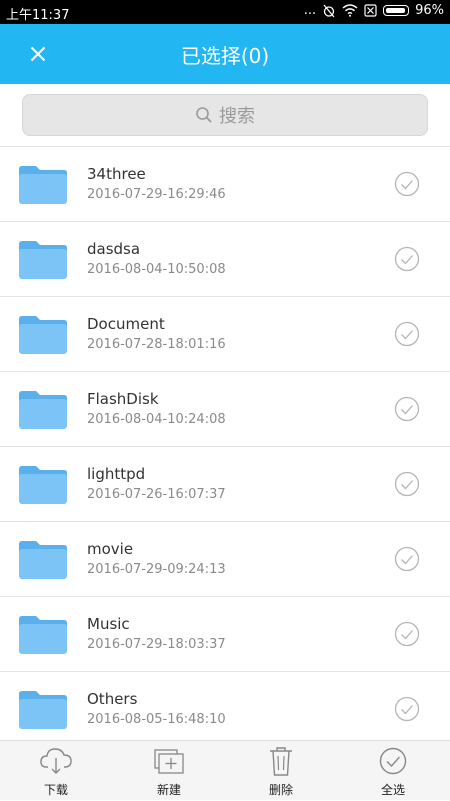  What do you see at coordinates (114, 249) in the screenshot?
I see `file-name: dasdsa` at bounding box center [114, 249].